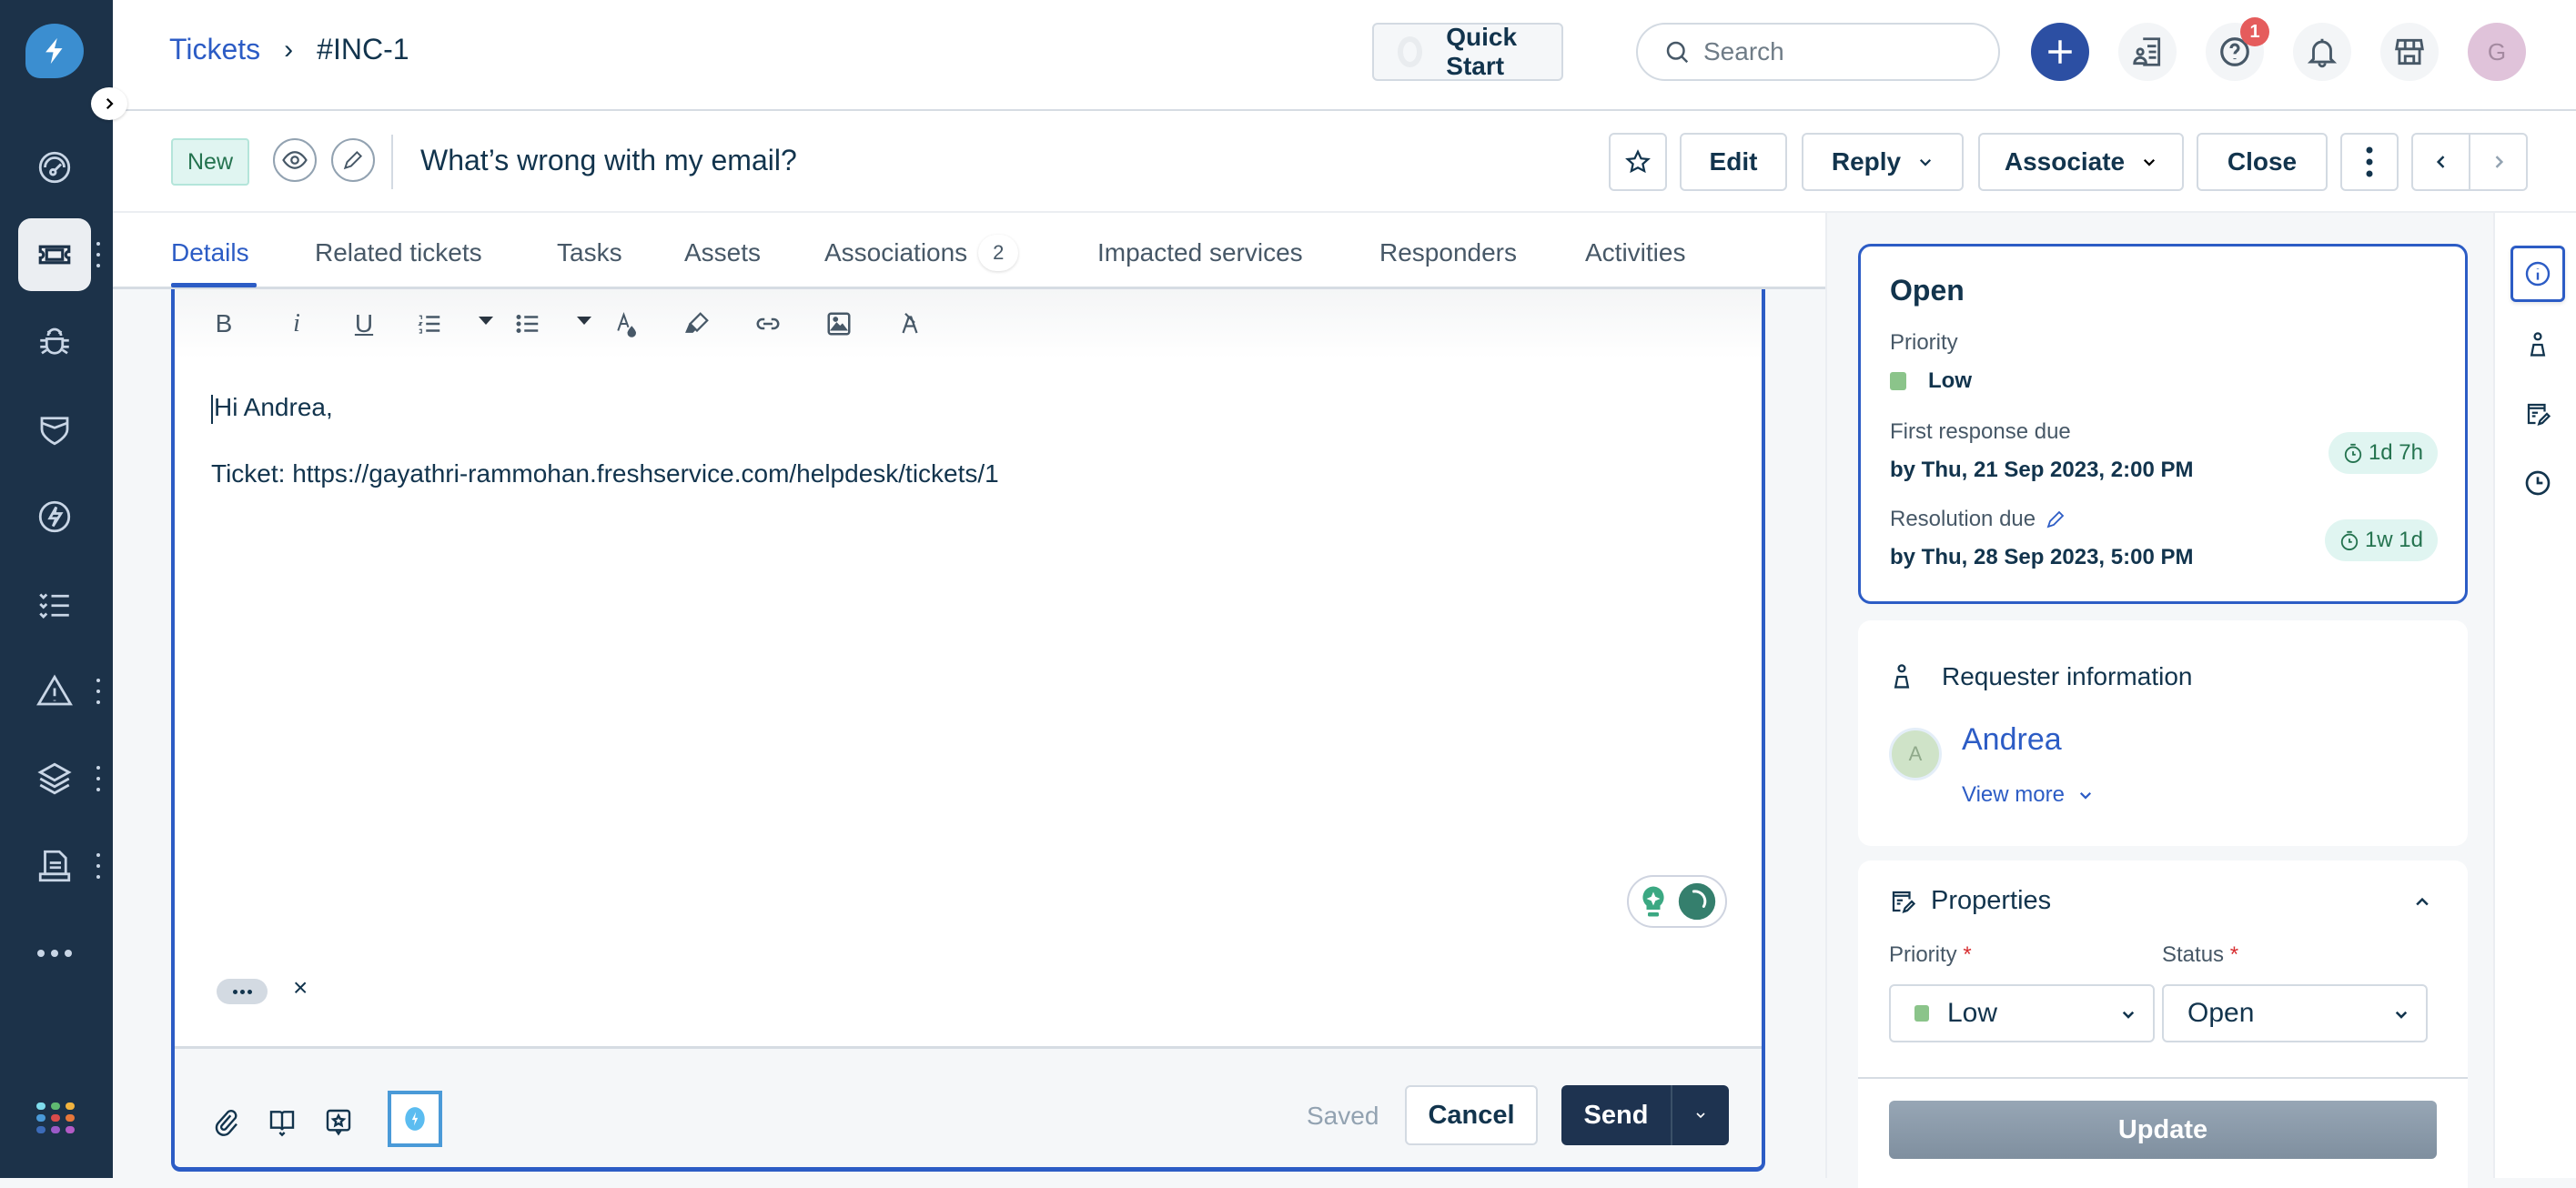 The height and width of the screenshot is (1188, 2576). What do you see at coordinates (2042, 470) in the screenshot?
I see `first-response-due: by Thu, 21 Sep 2023, 2:00 PM` at bounding box center [2042, 470].